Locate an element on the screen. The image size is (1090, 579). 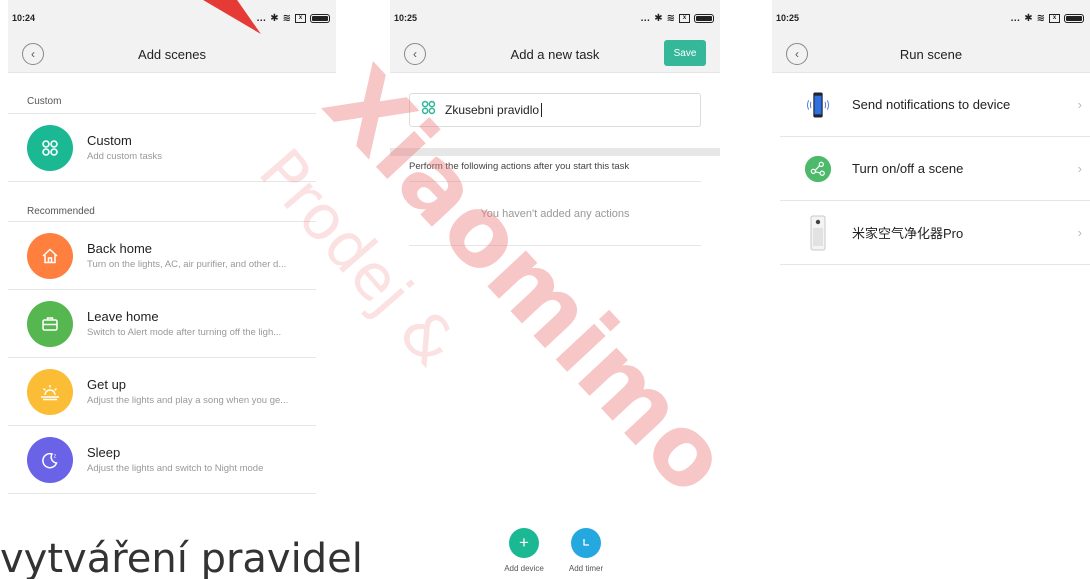
run-item-toggle-scene: Turn on/off a scene › is located at coordinates (935, 169).